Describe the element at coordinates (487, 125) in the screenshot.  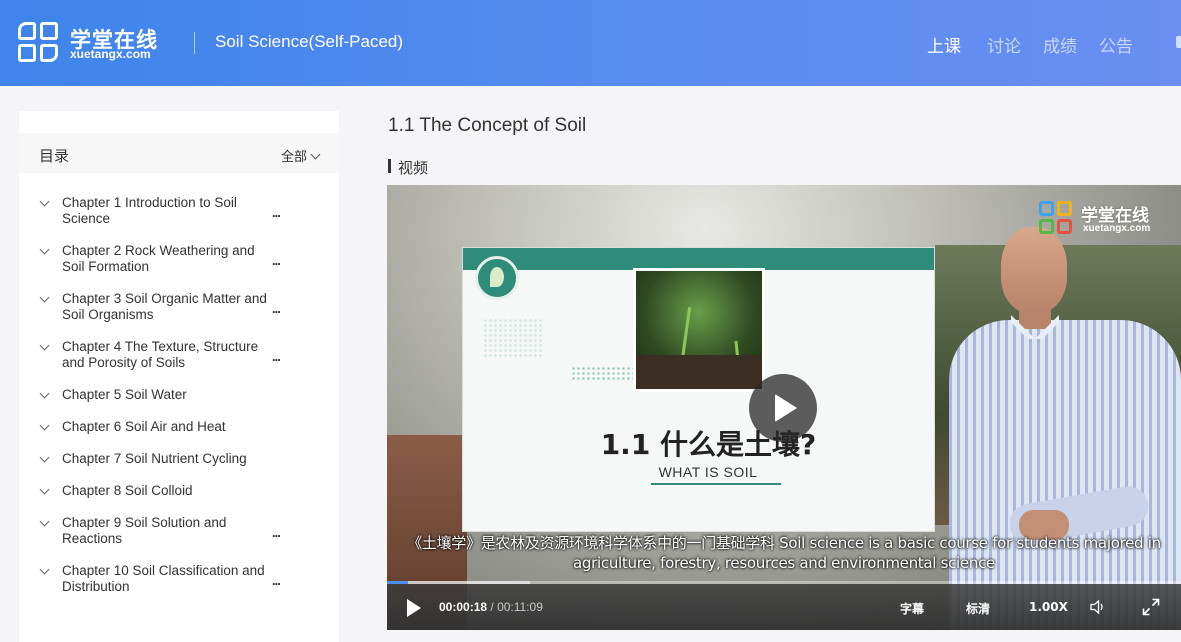
I see `lesson-title: 1.1 The Concept of Soil` at that location.